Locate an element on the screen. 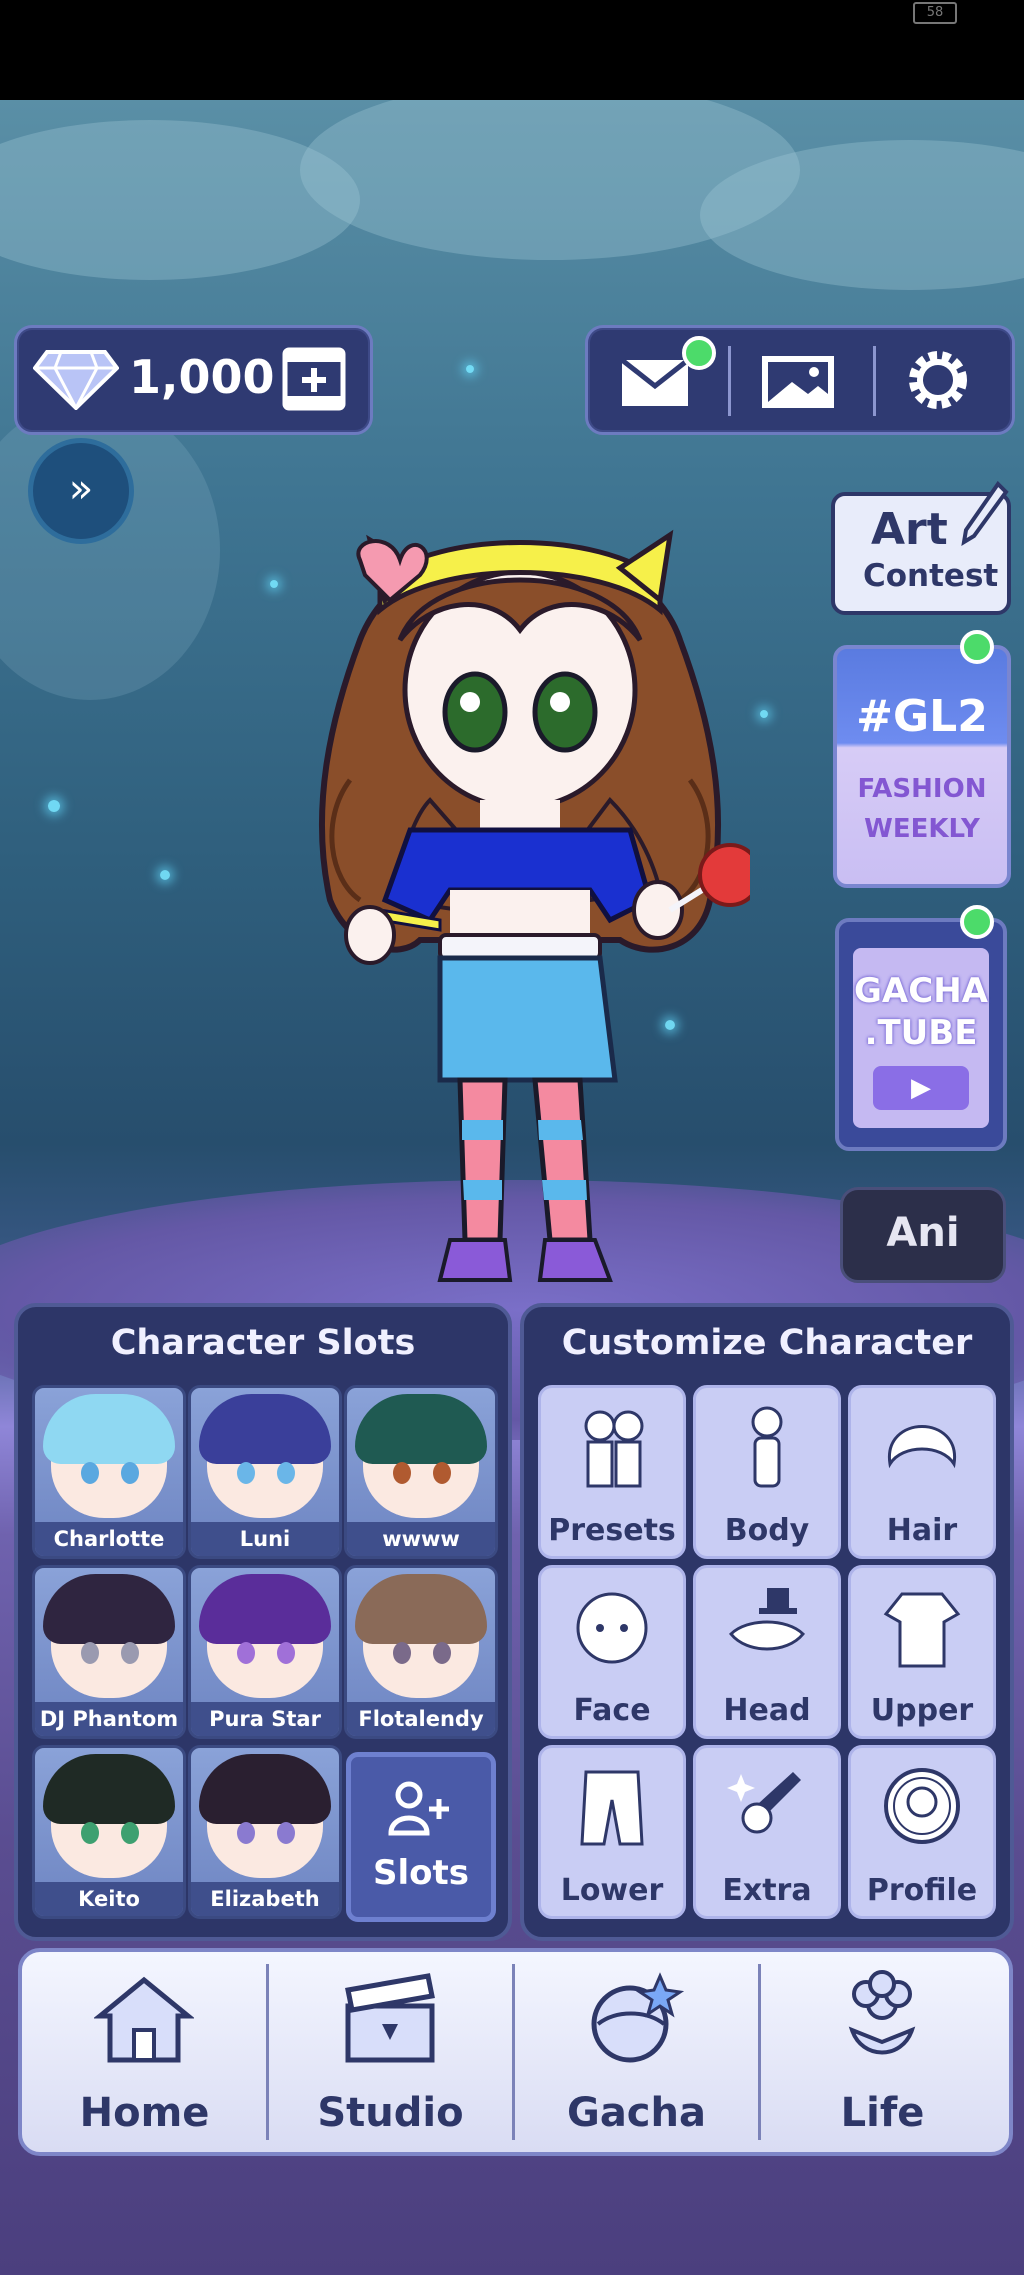 The height and width of the screenshot is (2275, 1024). nav-studio: Studio is located at coordinates (390, 2052).